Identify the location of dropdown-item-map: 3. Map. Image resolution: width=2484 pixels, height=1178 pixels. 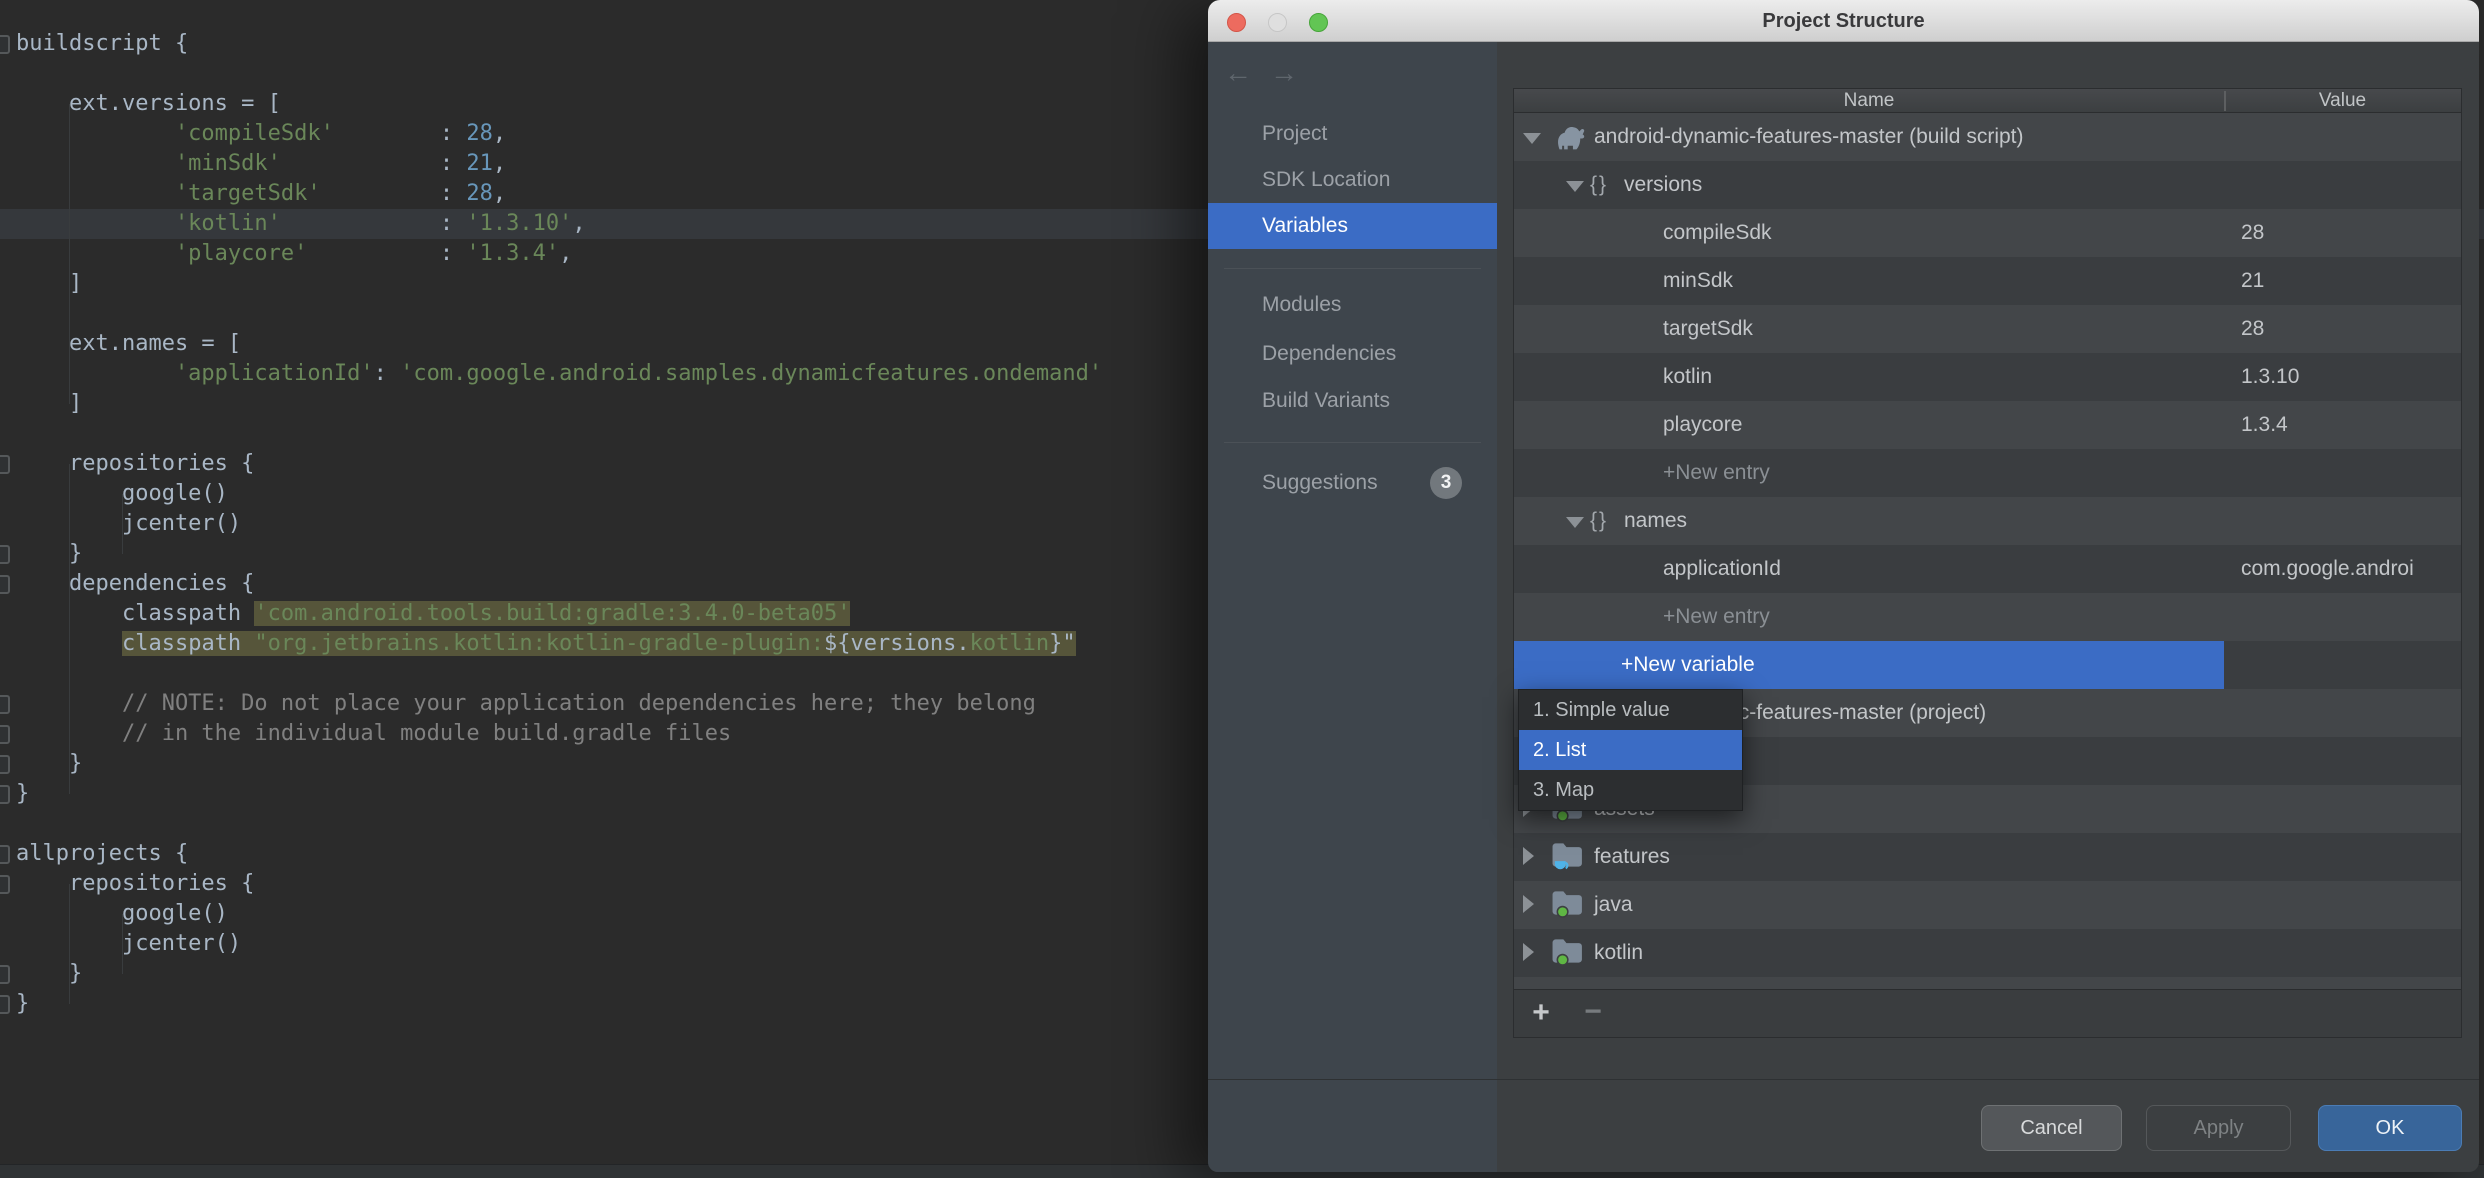
(1630, 790).